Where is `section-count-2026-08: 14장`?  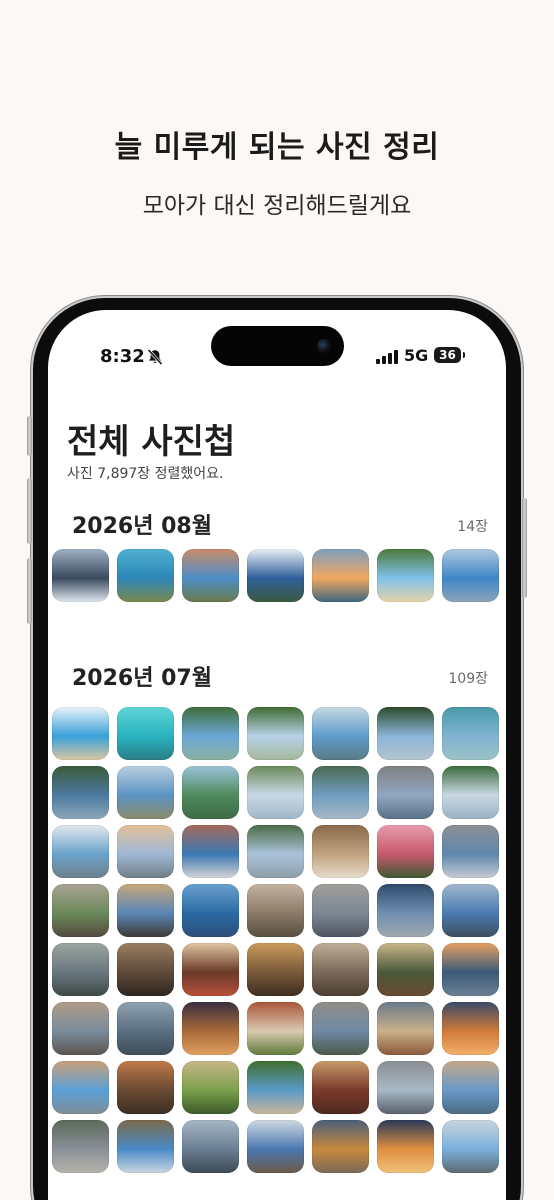 section-count-2026-08: 14장 is located at coordinates (472, 527).